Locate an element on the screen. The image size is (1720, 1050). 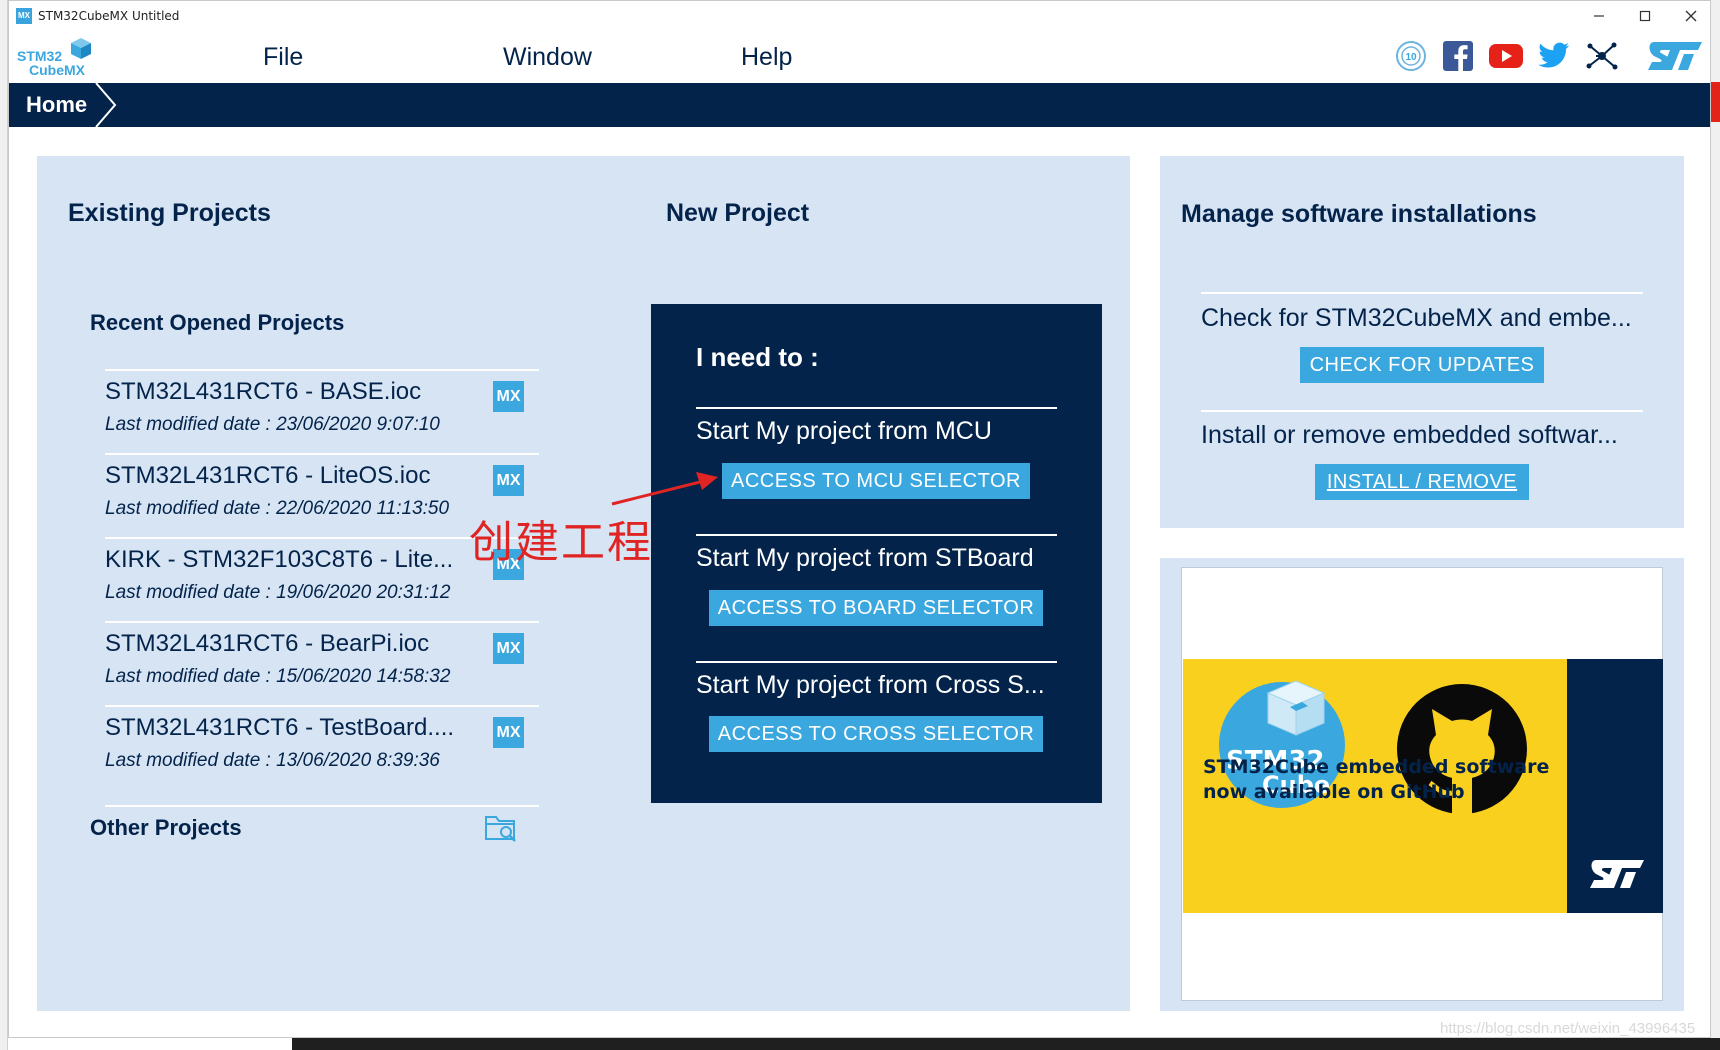
ten-year-anniversary-icon: 10 is located at coordinates (1411, 56).